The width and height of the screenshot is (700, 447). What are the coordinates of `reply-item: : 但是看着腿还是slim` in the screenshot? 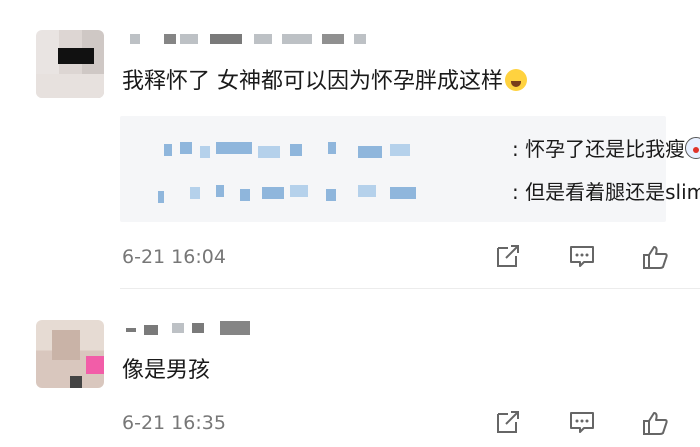 It's located at (410, 192).